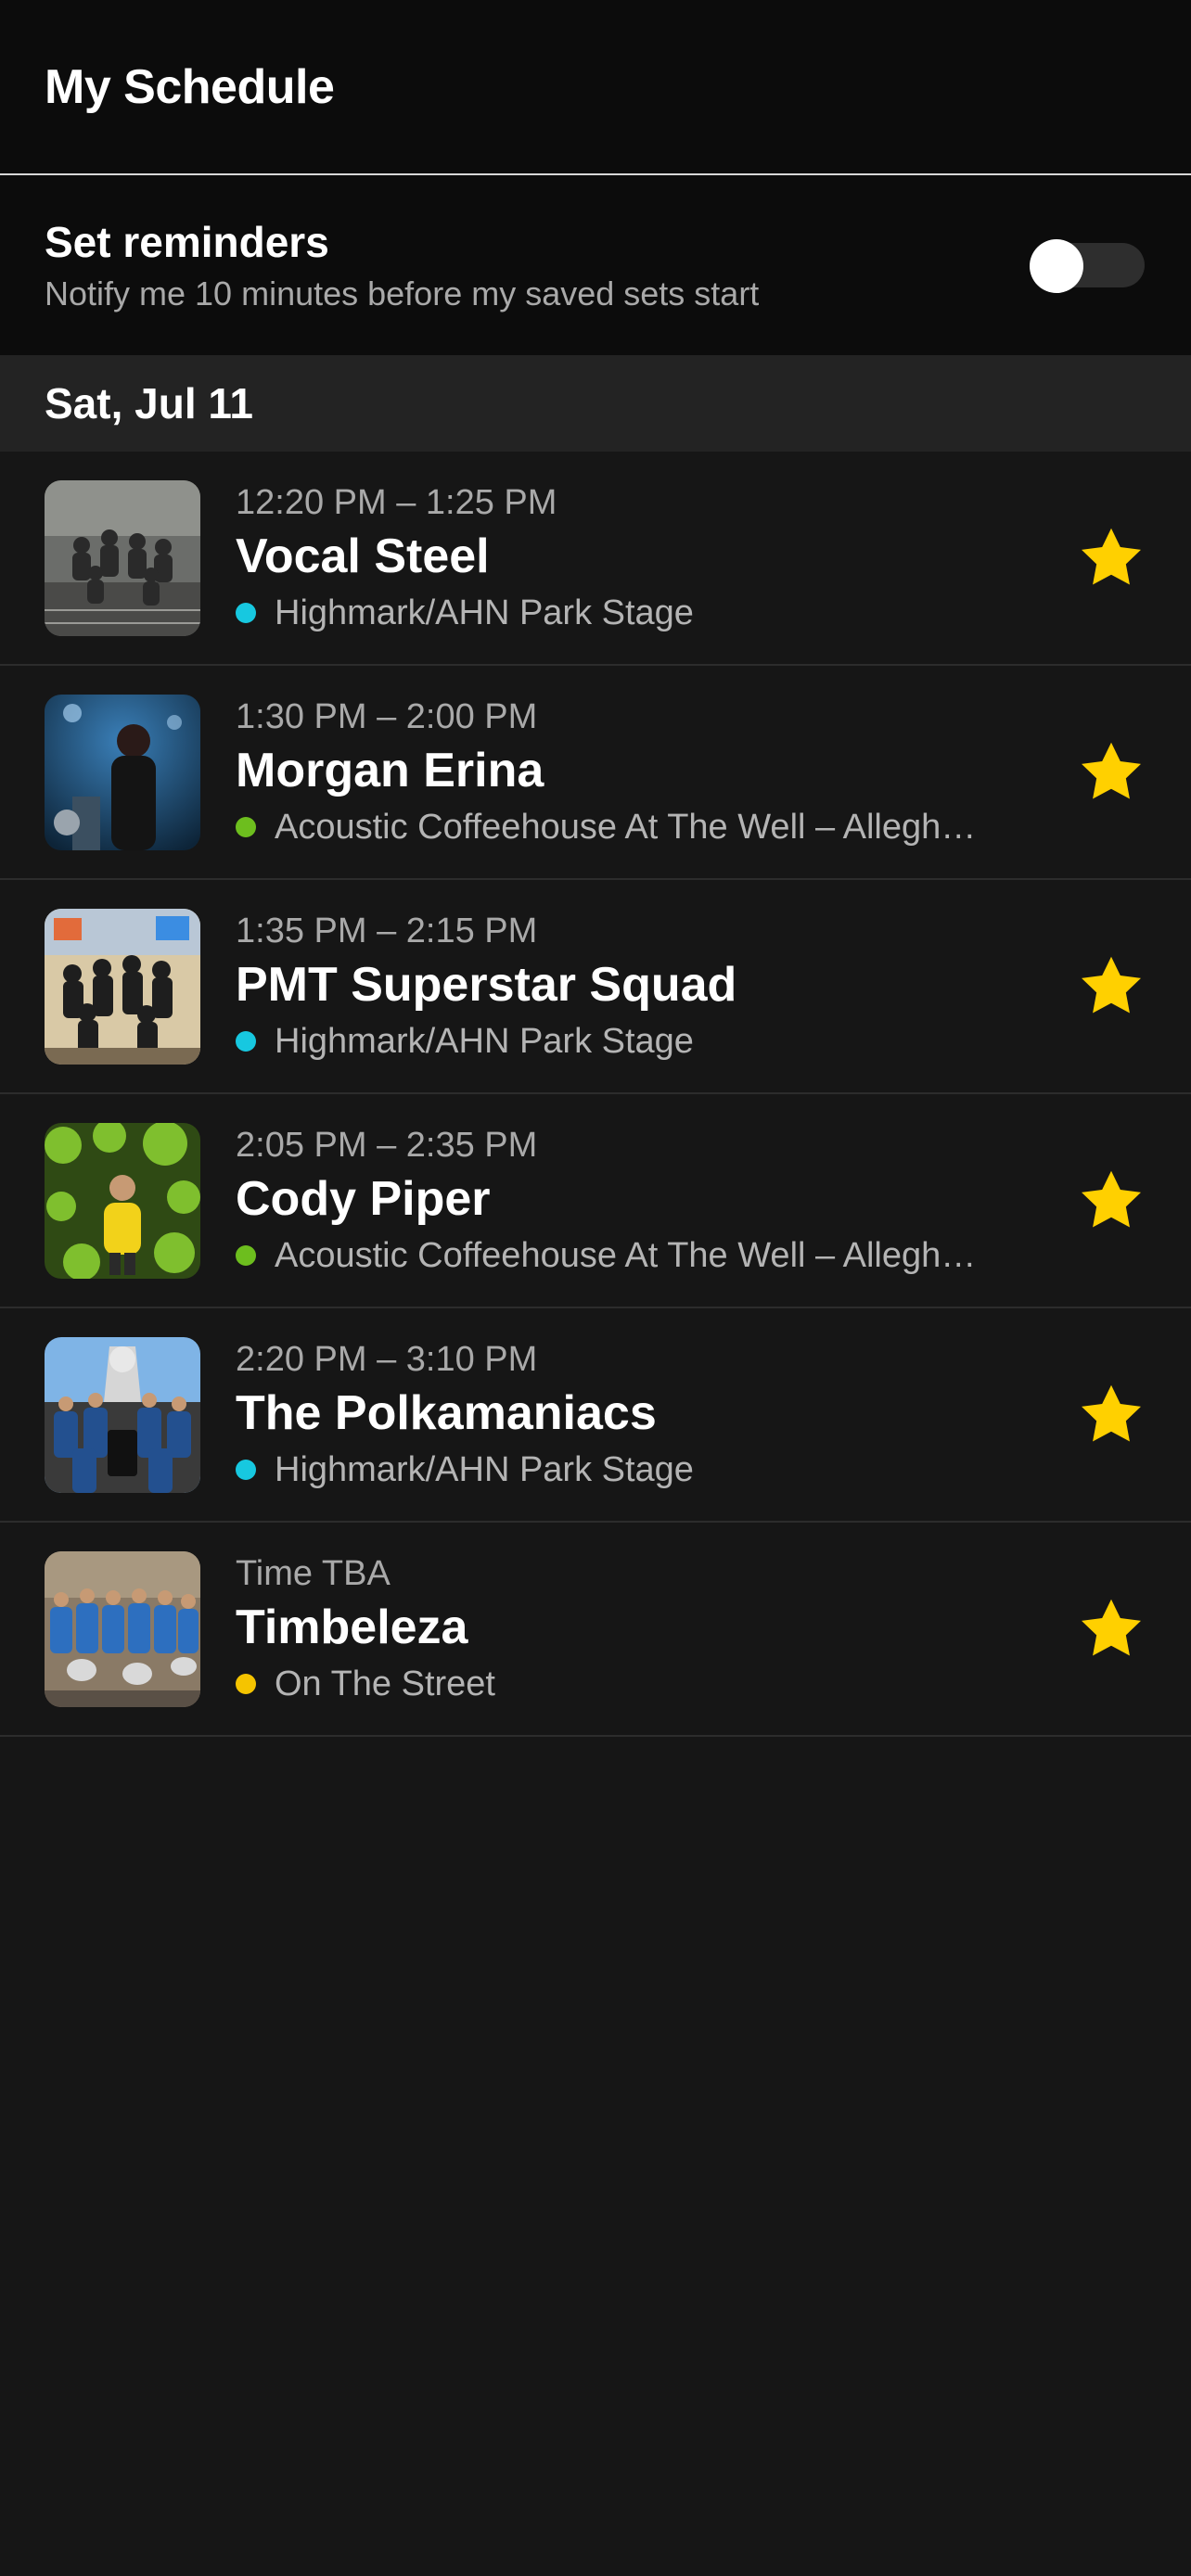 The image size is (1191, 2576). Describe the element at coordinates (645, 1629) in the screenshot. I see `set-info: Time TBA Timbeleza On The Street` at that location.